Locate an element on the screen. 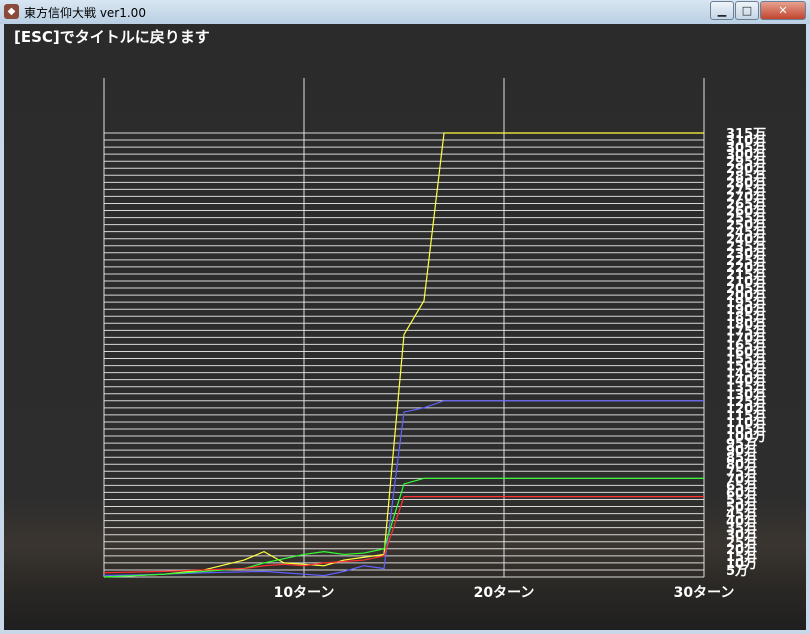  app-icon: ◆ is located at coordinates (11, 11).